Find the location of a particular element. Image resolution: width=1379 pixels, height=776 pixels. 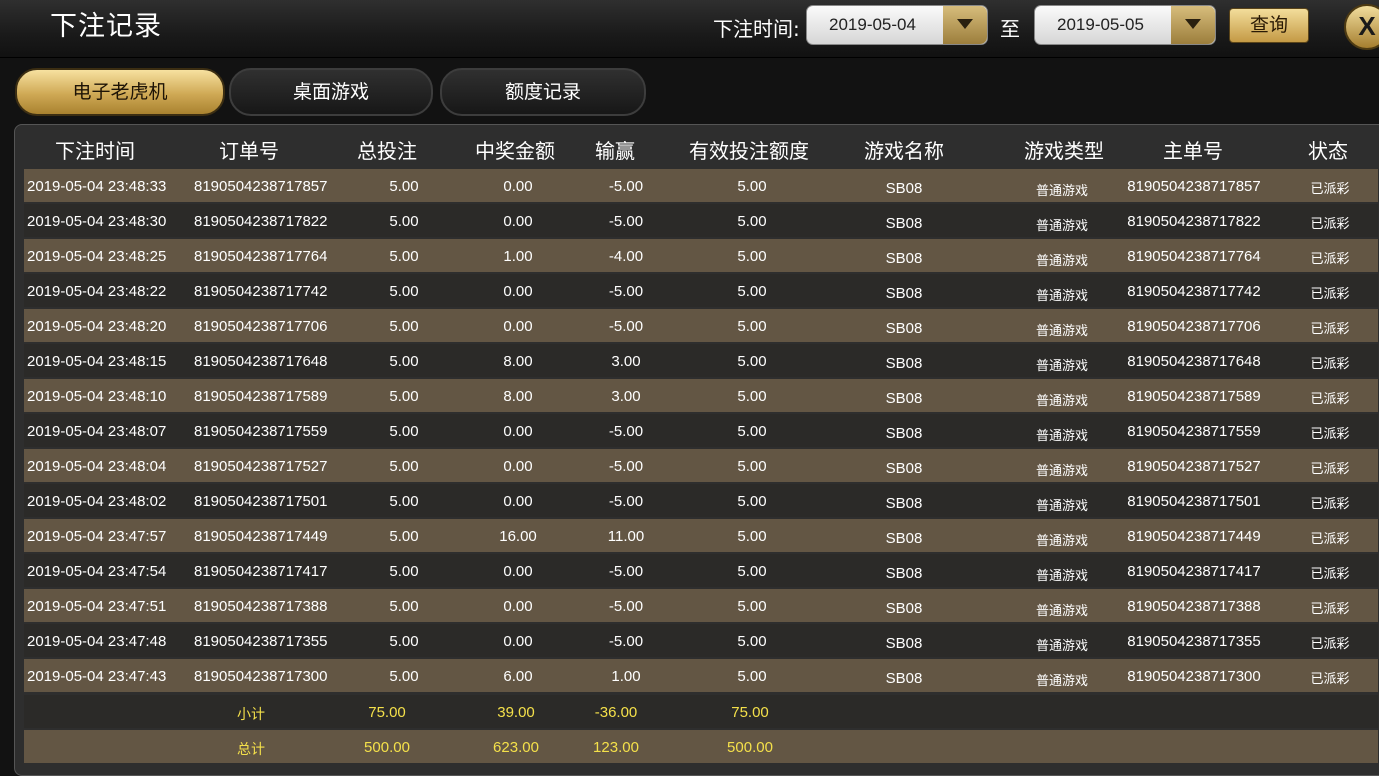

bet-time-cell: 2019-05-04 23:48:04 is located at coordinates (97, 466).